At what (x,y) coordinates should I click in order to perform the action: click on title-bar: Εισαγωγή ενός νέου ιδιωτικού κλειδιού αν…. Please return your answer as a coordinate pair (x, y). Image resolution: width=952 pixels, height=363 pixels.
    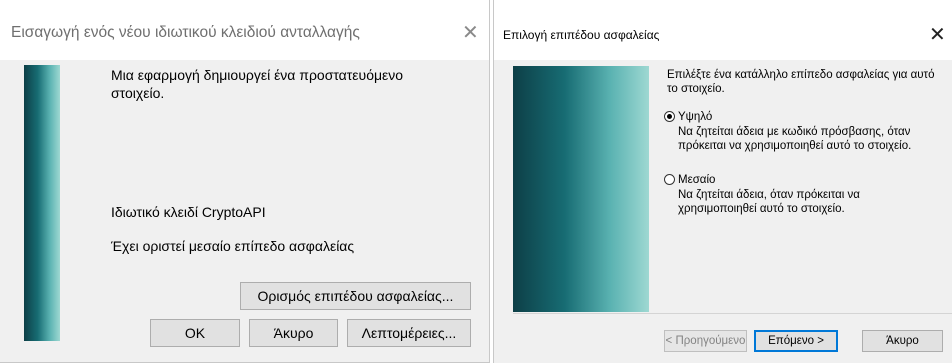
    Looking at the image, I should click on (244, 30).